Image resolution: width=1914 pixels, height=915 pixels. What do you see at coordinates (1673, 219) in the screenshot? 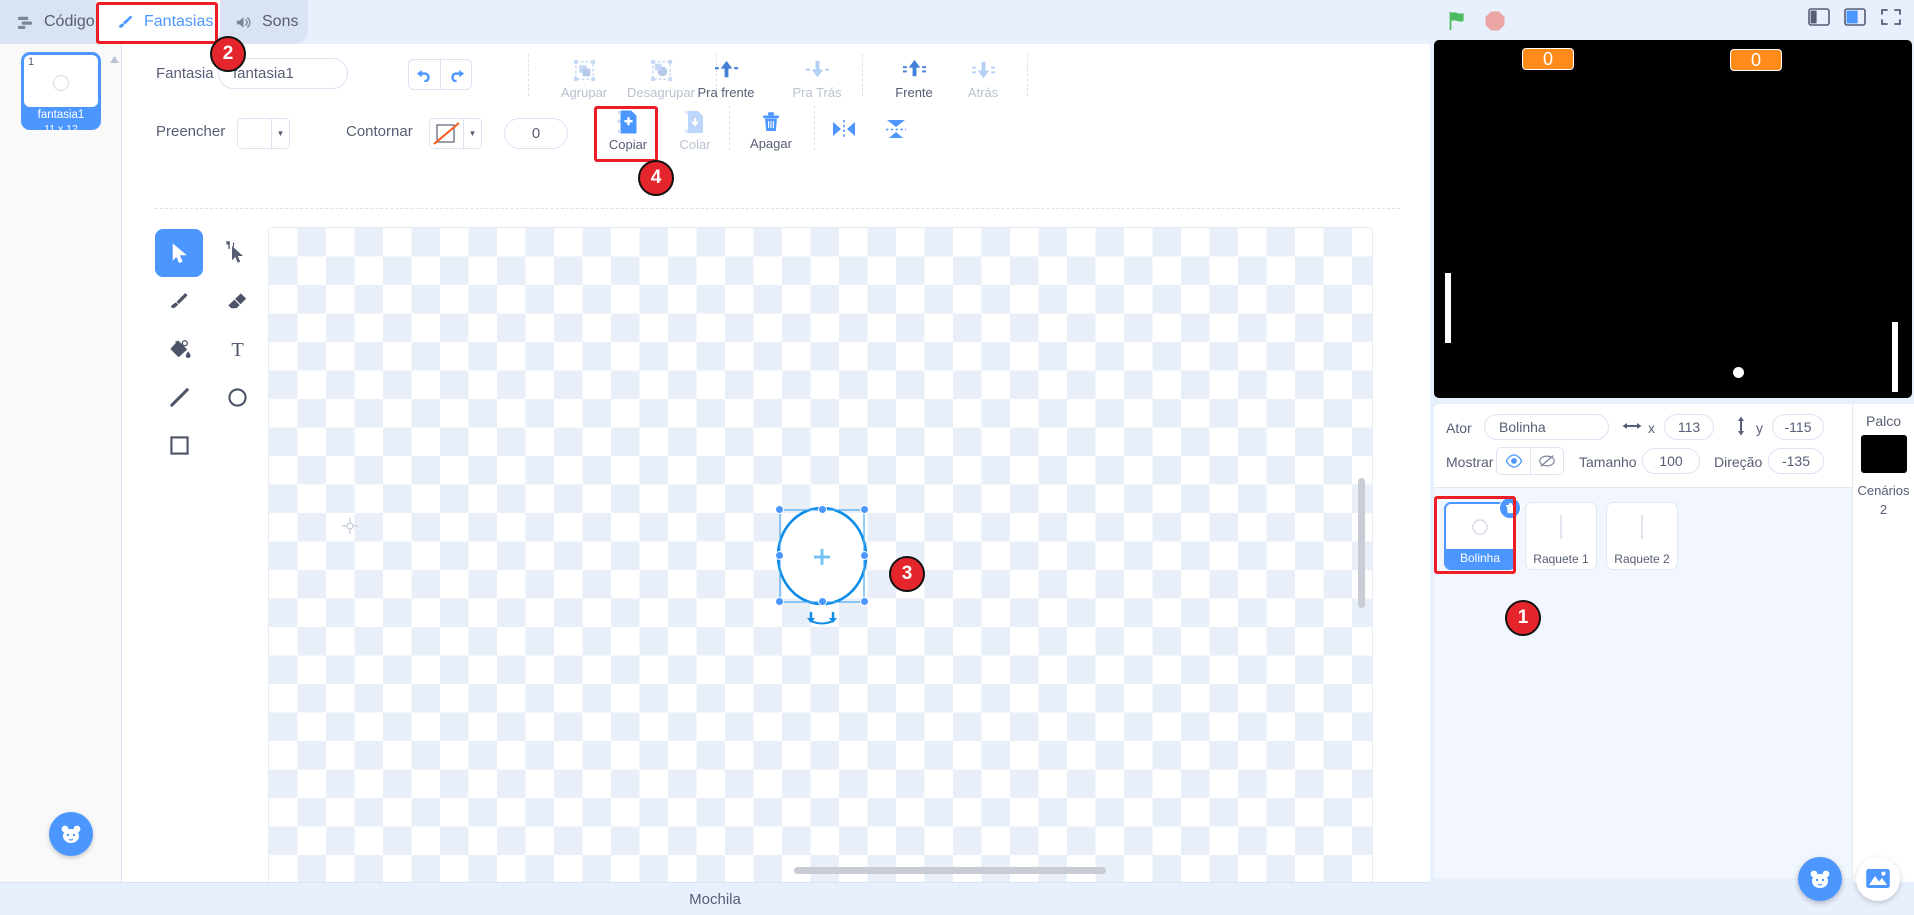
I see `stage-display: 0 0` at bounding box center [1673, 219].